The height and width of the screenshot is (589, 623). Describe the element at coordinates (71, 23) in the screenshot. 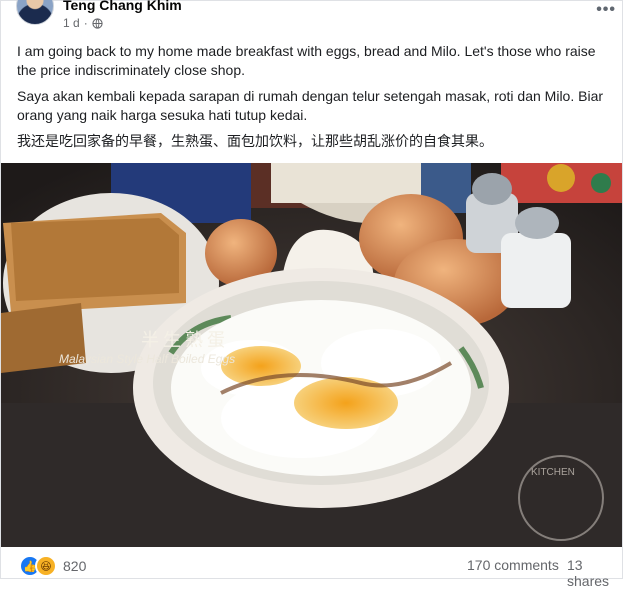

I see `post-time: 1 d` at that location.